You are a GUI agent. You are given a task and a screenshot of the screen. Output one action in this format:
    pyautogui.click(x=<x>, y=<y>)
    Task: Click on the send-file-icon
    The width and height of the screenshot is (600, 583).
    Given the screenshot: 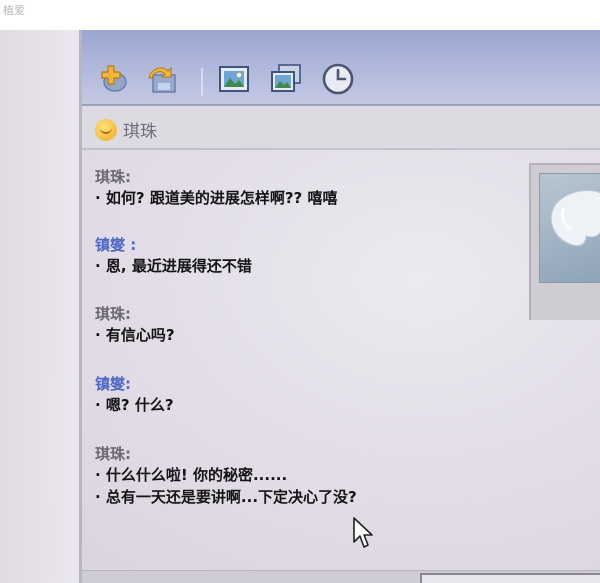 What is the action you would take?
    pyautogui.click(x=163, y=79)
    